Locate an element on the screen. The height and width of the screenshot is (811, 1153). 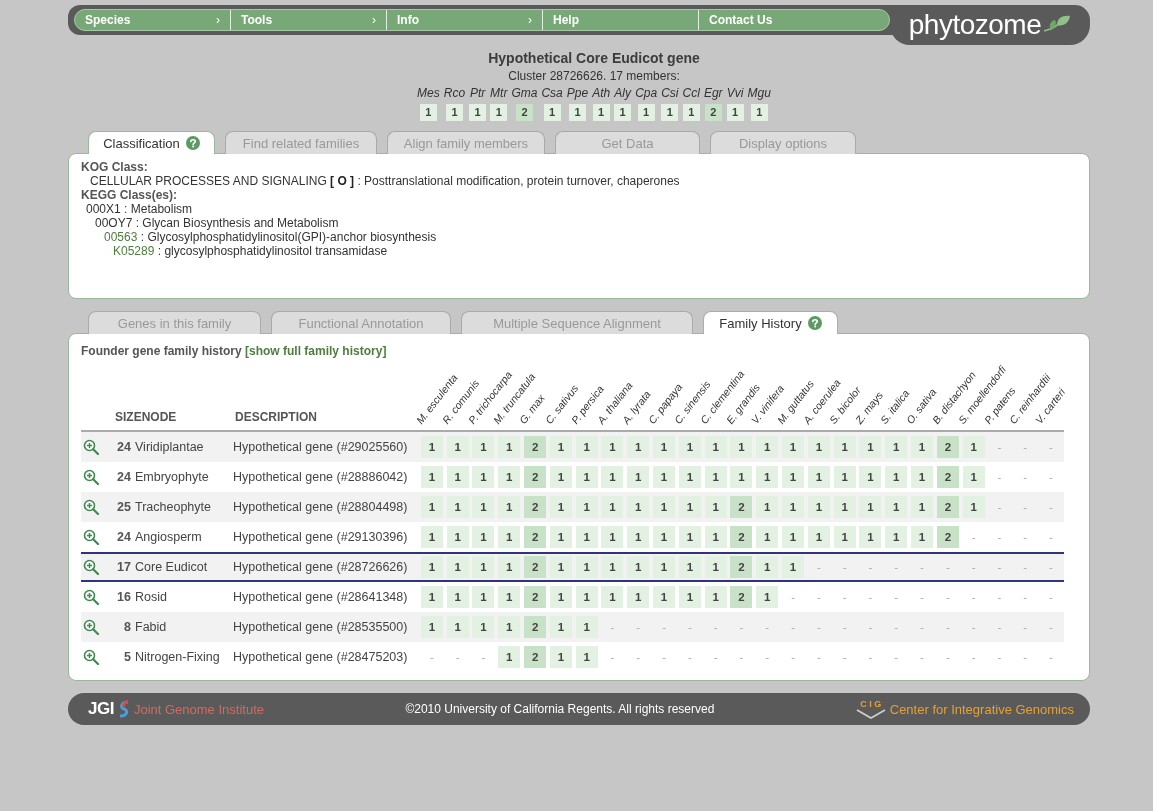
size-value: 5 is located at coordinates (127, 657).